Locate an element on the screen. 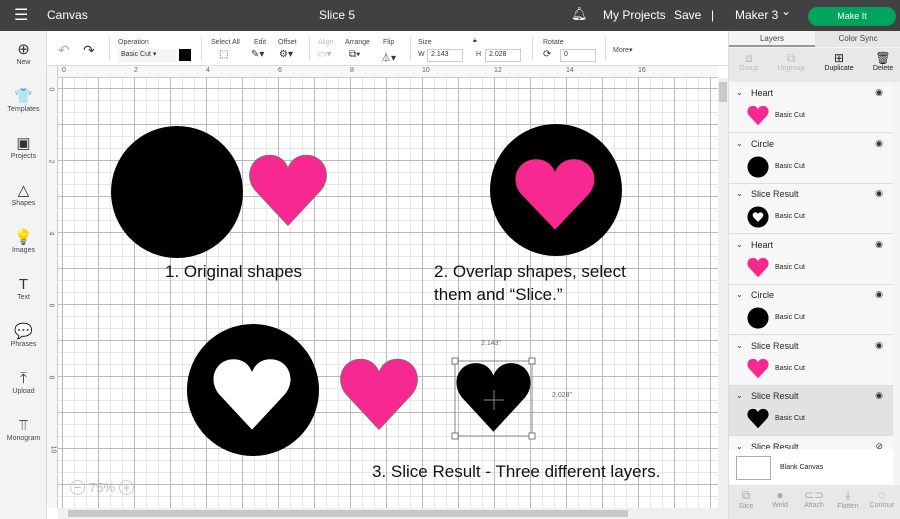  align-button: Align is located at coordinates (326, 42).